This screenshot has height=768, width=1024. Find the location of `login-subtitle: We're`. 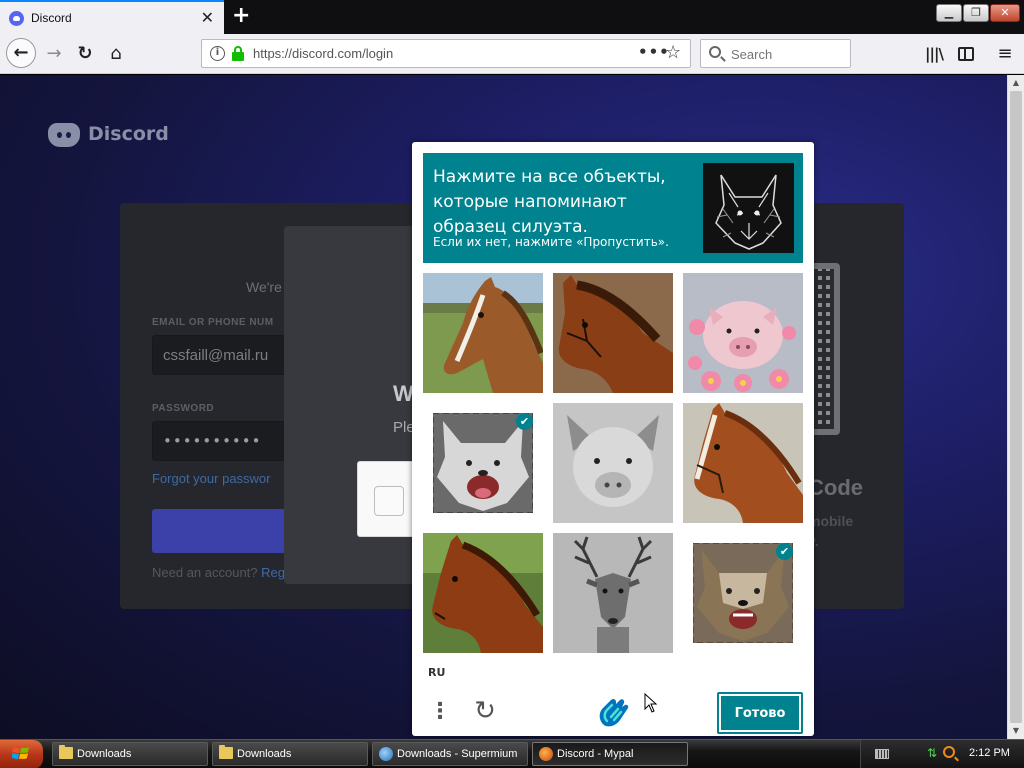

login-subtitle: We're is located at coordinates (264, 287).